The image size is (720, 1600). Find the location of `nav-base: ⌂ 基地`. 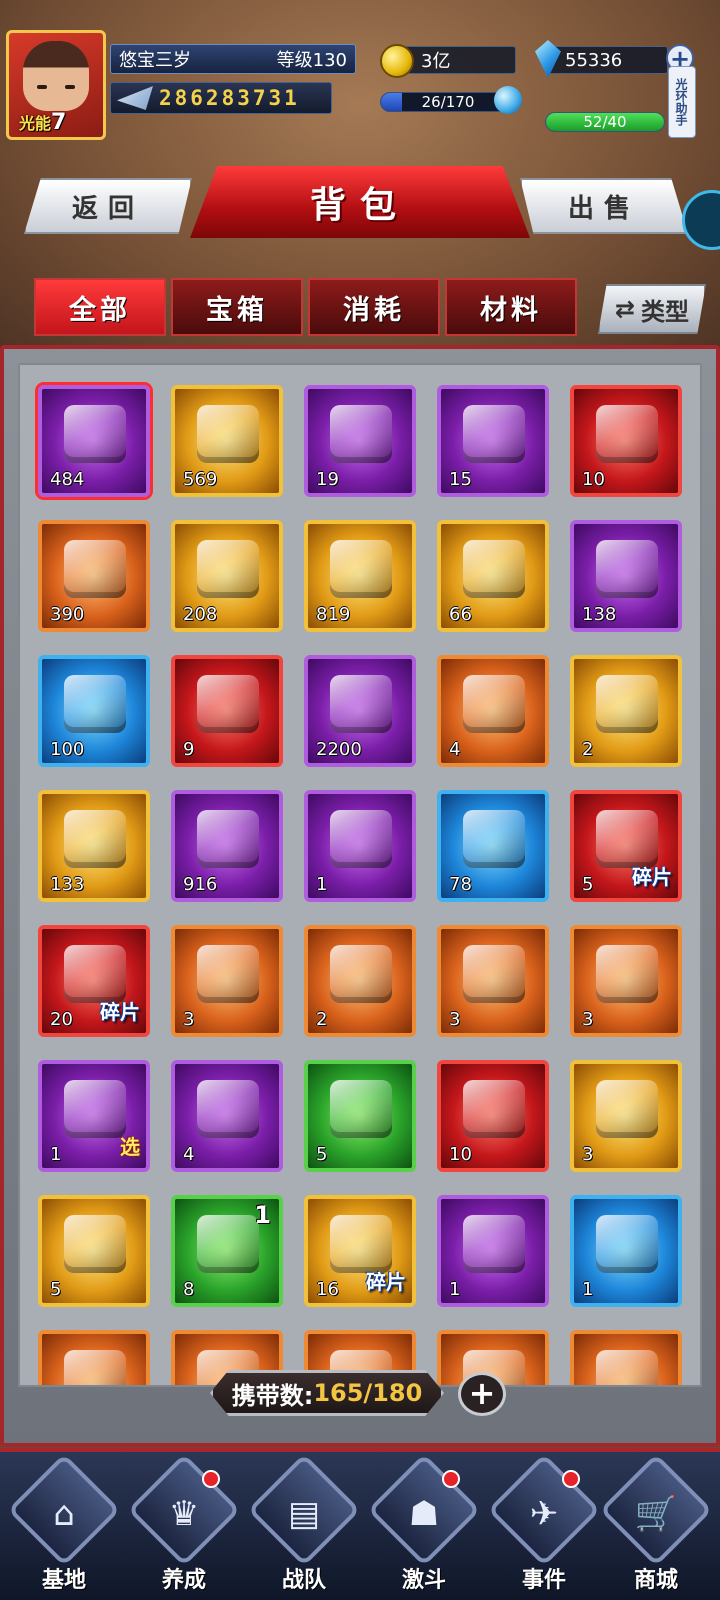

nav-base: ⌂ 基地 is located at coordinates (64, 1524).